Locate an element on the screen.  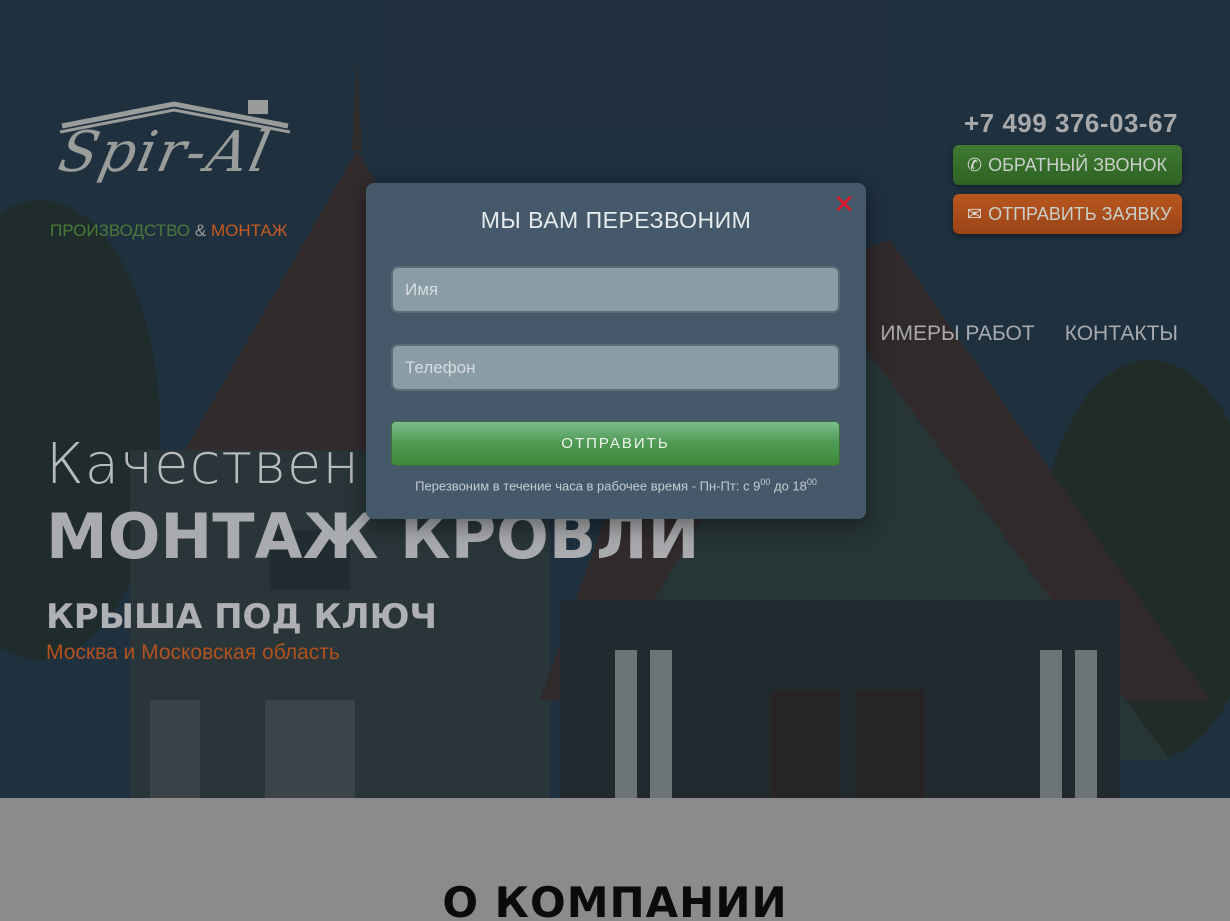
logo-tagline-mount: МОНТАЖ is located at coordinates (249, 230).